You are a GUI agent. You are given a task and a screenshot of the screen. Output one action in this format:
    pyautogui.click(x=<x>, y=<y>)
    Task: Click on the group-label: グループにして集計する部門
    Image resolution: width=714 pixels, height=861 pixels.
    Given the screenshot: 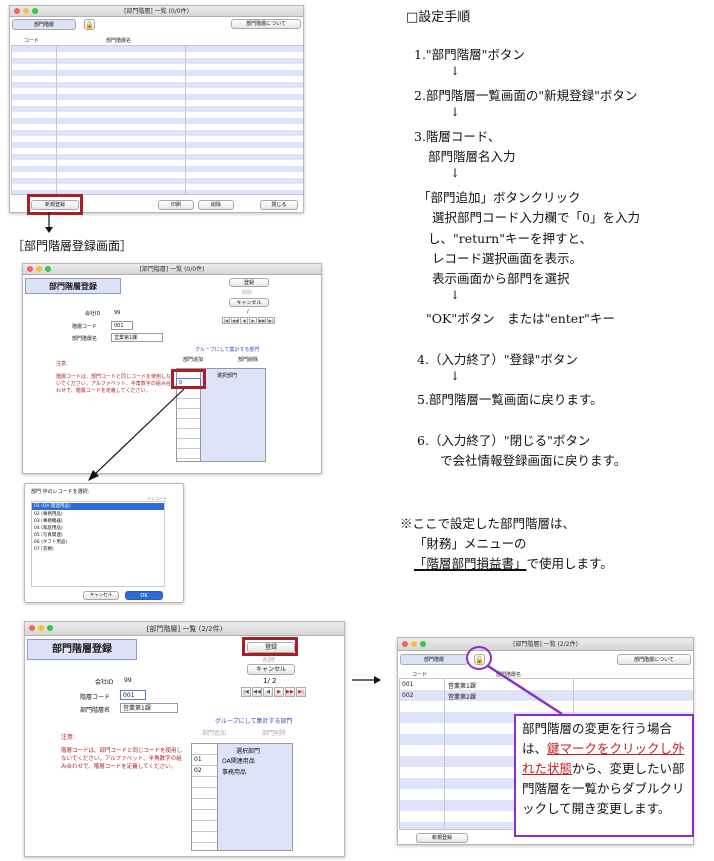 What is the action you would take?
    pyautogui.click(x=227, y=350)
    